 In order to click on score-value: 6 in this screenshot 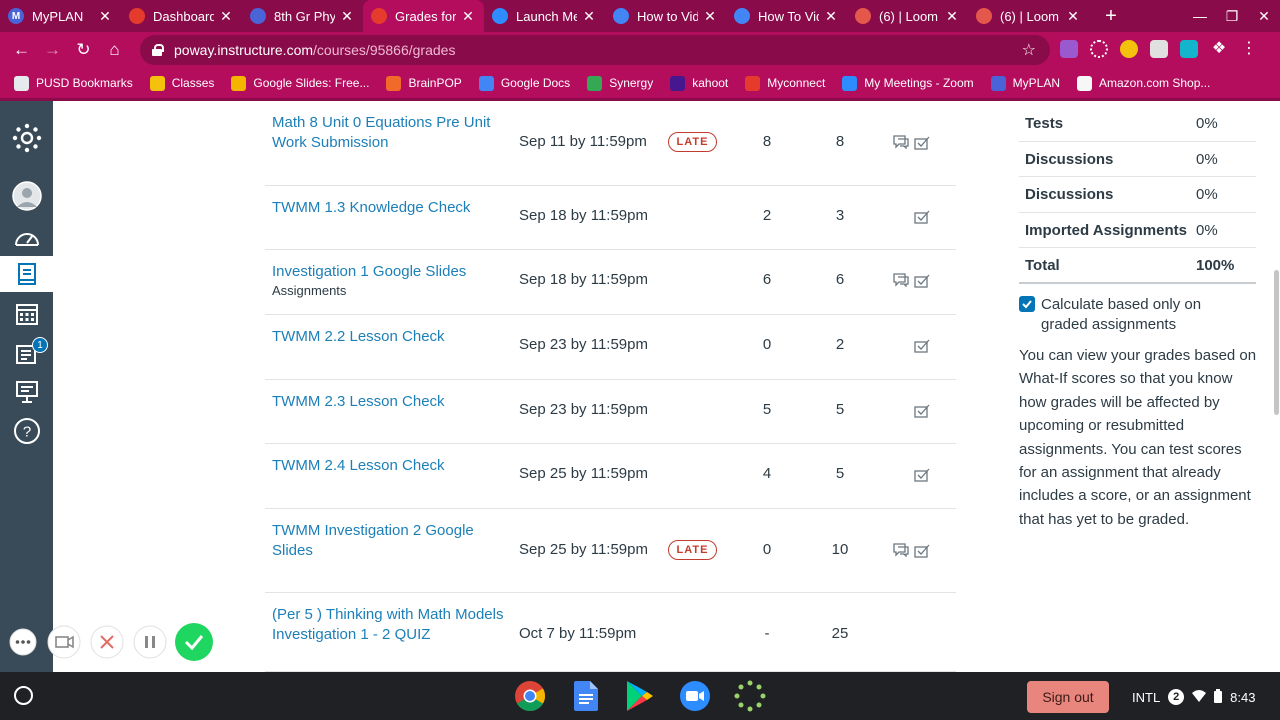, I will do `click(767, 279)`.